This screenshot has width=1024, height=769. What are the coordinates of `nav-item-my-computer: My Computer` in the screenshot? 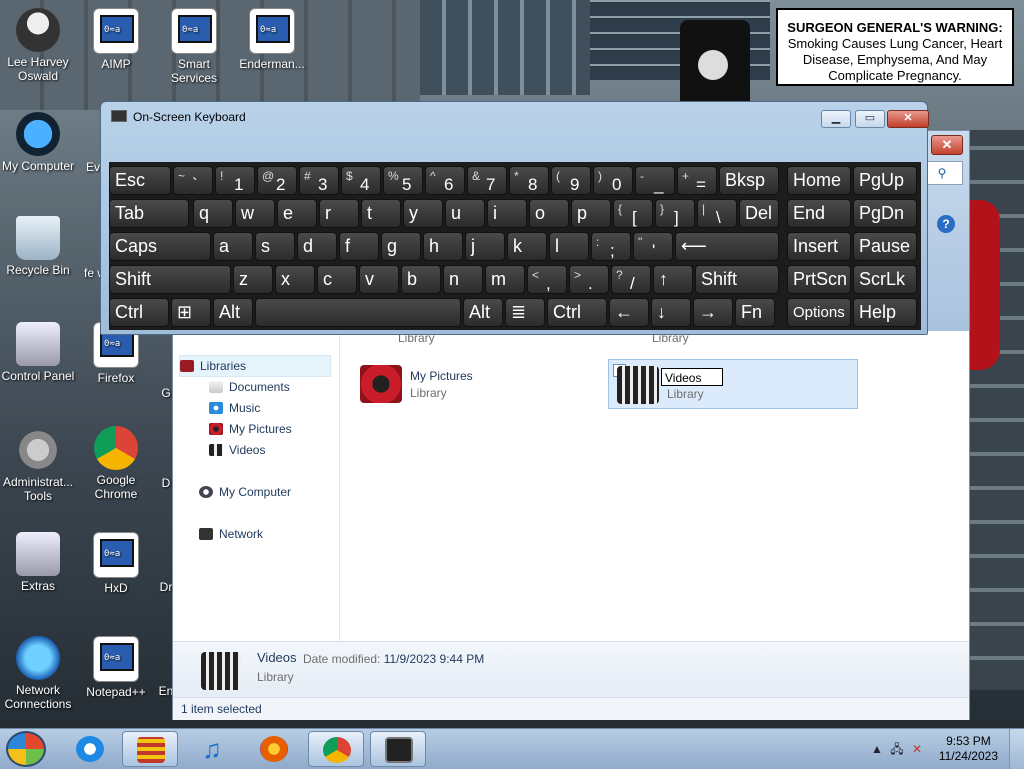 It's located at (245, 492).